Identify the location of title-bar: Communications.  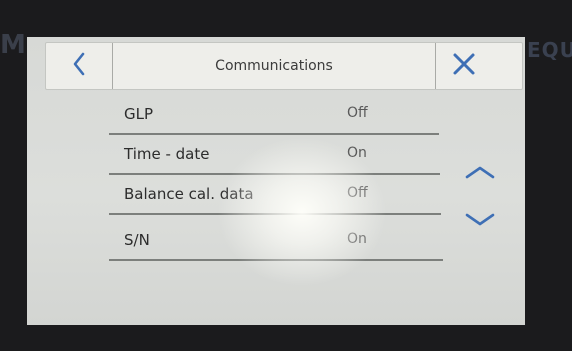
(284, 66).